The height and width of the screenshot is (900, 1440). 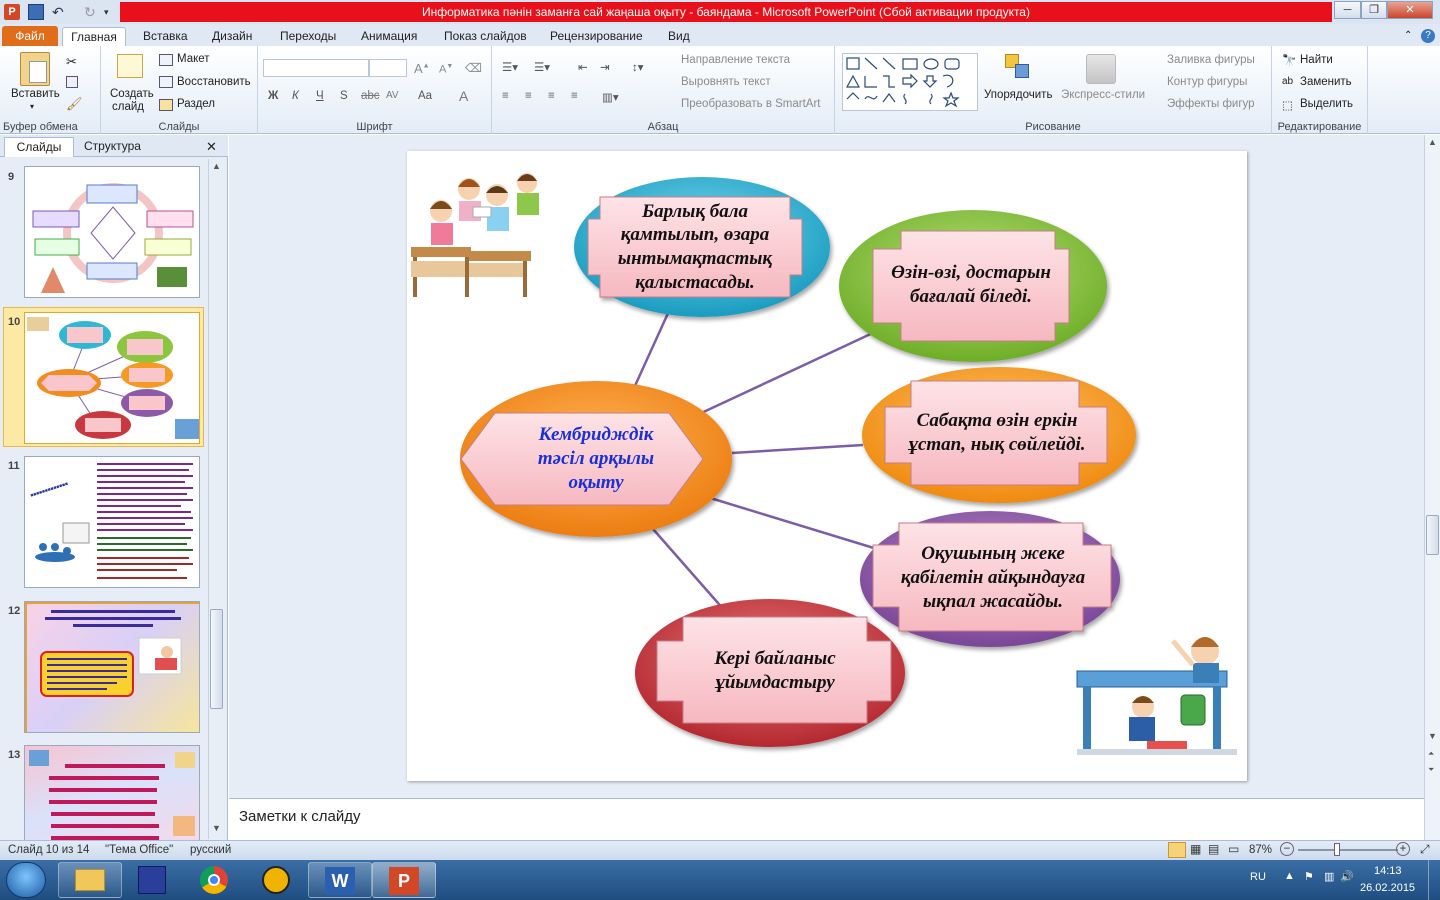 What do you see at coordinates (300, 816) in the screenshot?
I see `notes-placeholder: Заметки к слайду` at bounding box center [300, 816].